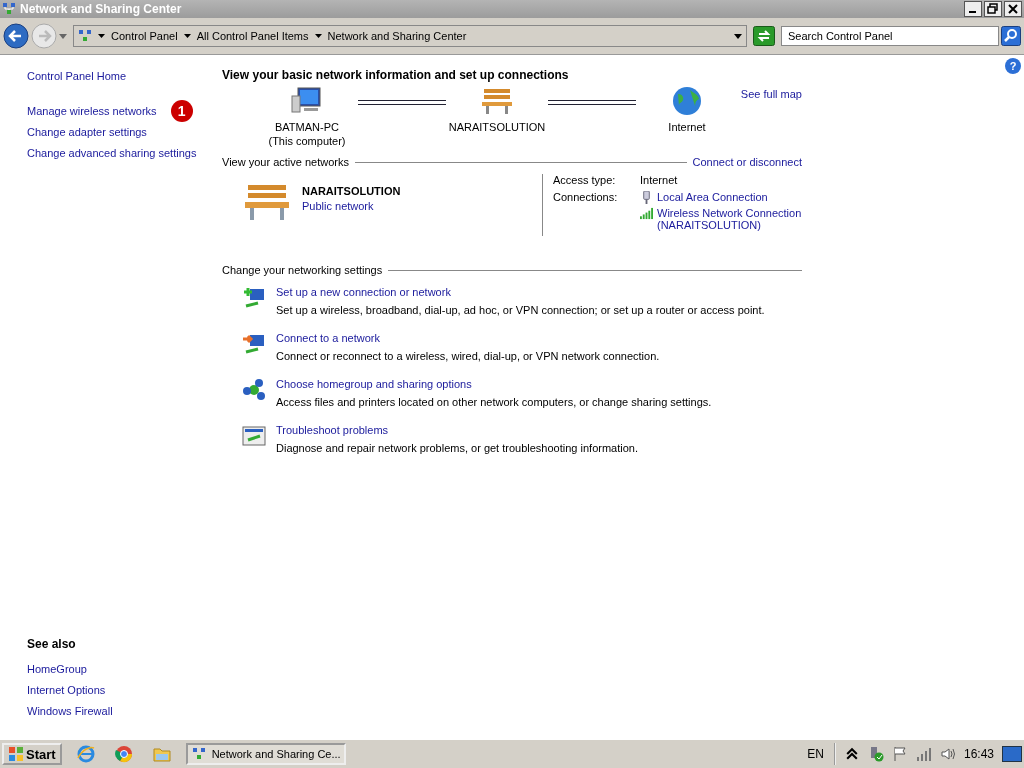 Image resolution: width=1024 pixels, height=768 pixels. What do you see at coordinates (254, 390) in the screenshot?
I see `homegroup-icon` at bounding box center [254, 390].